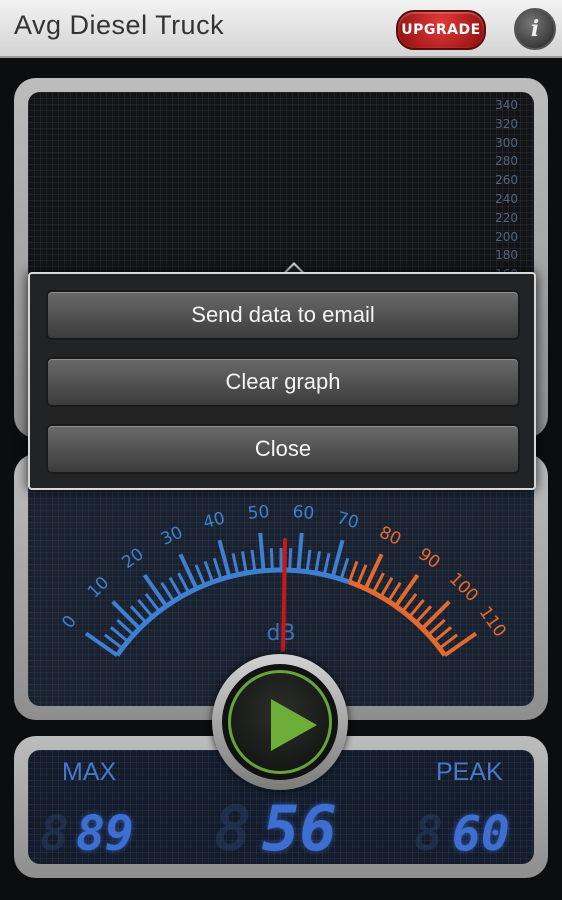 The height and width of the screenshot is (900, 562). What do you see at coordinates (233, 828) in the screenshot?
I see `current-ghost-digit: 8` at bounding box center [233, 828].